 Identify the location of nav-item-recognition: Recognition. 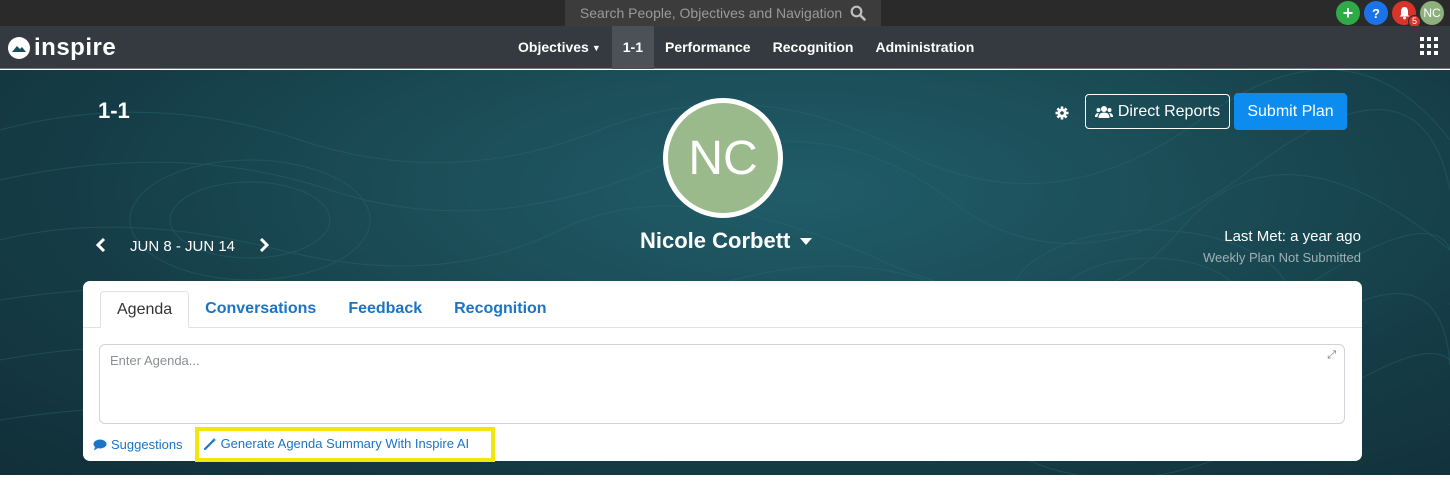
(813, 47).